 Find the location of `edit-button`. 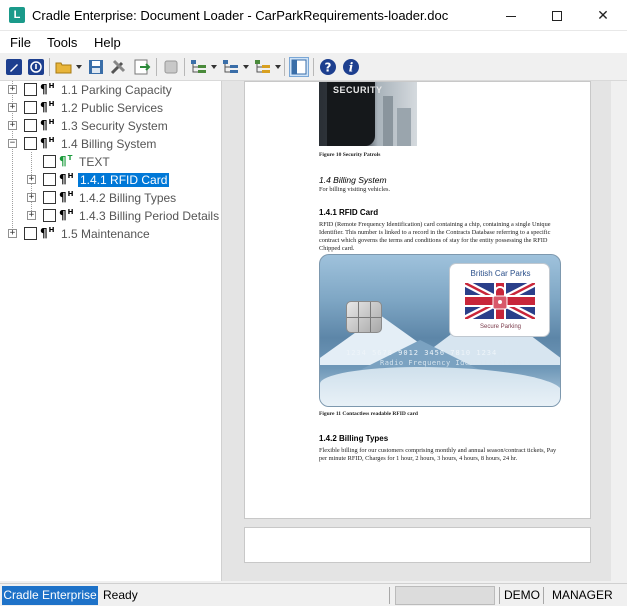

edit-button is located at coordinates (14, 67).